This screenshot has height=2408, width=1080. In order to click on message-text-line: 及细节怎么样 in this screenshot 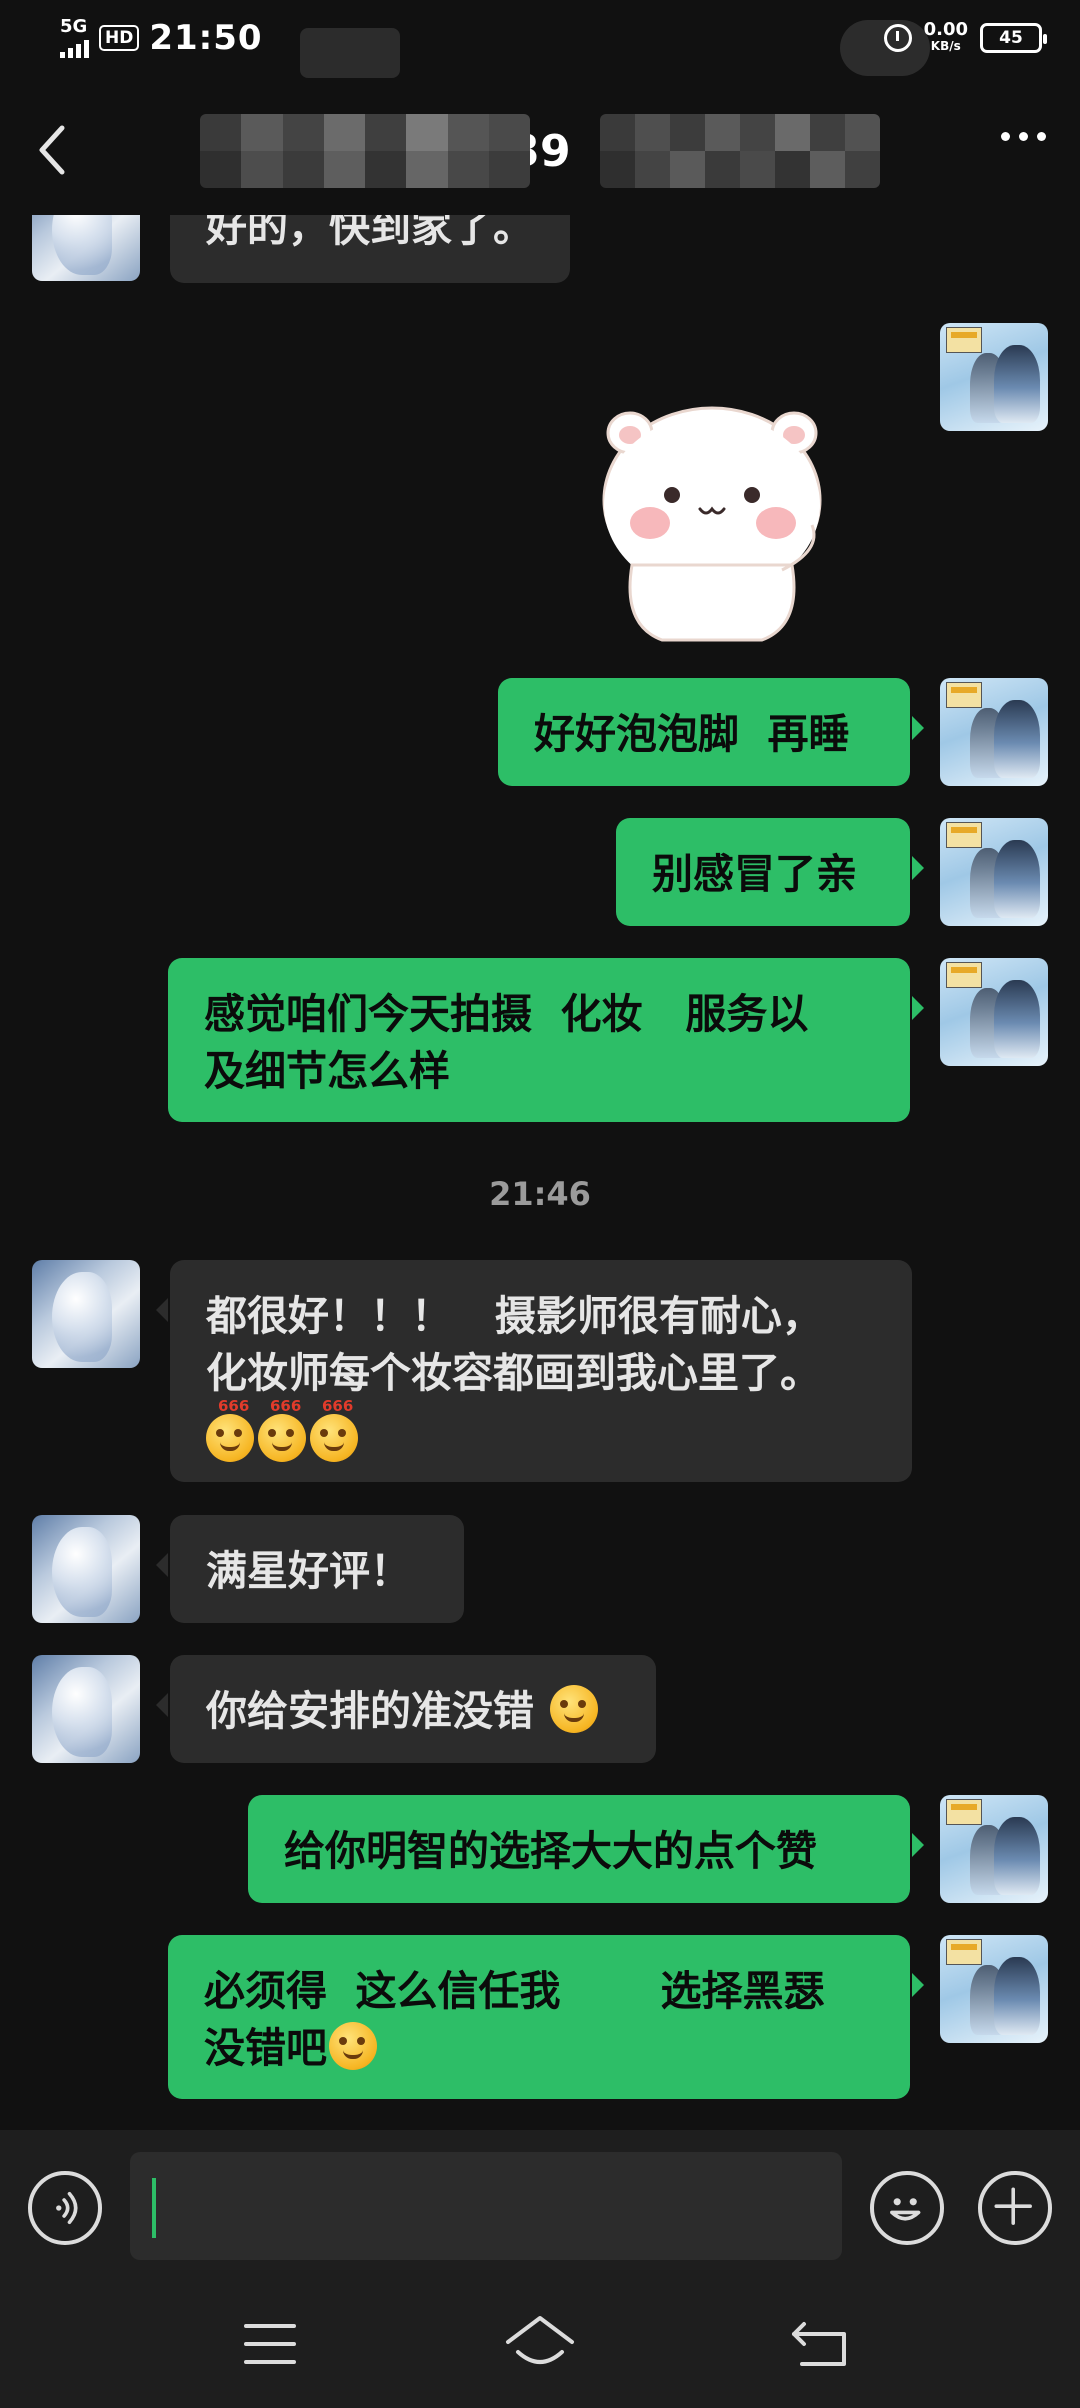, I will do `click(327, 1071)`.